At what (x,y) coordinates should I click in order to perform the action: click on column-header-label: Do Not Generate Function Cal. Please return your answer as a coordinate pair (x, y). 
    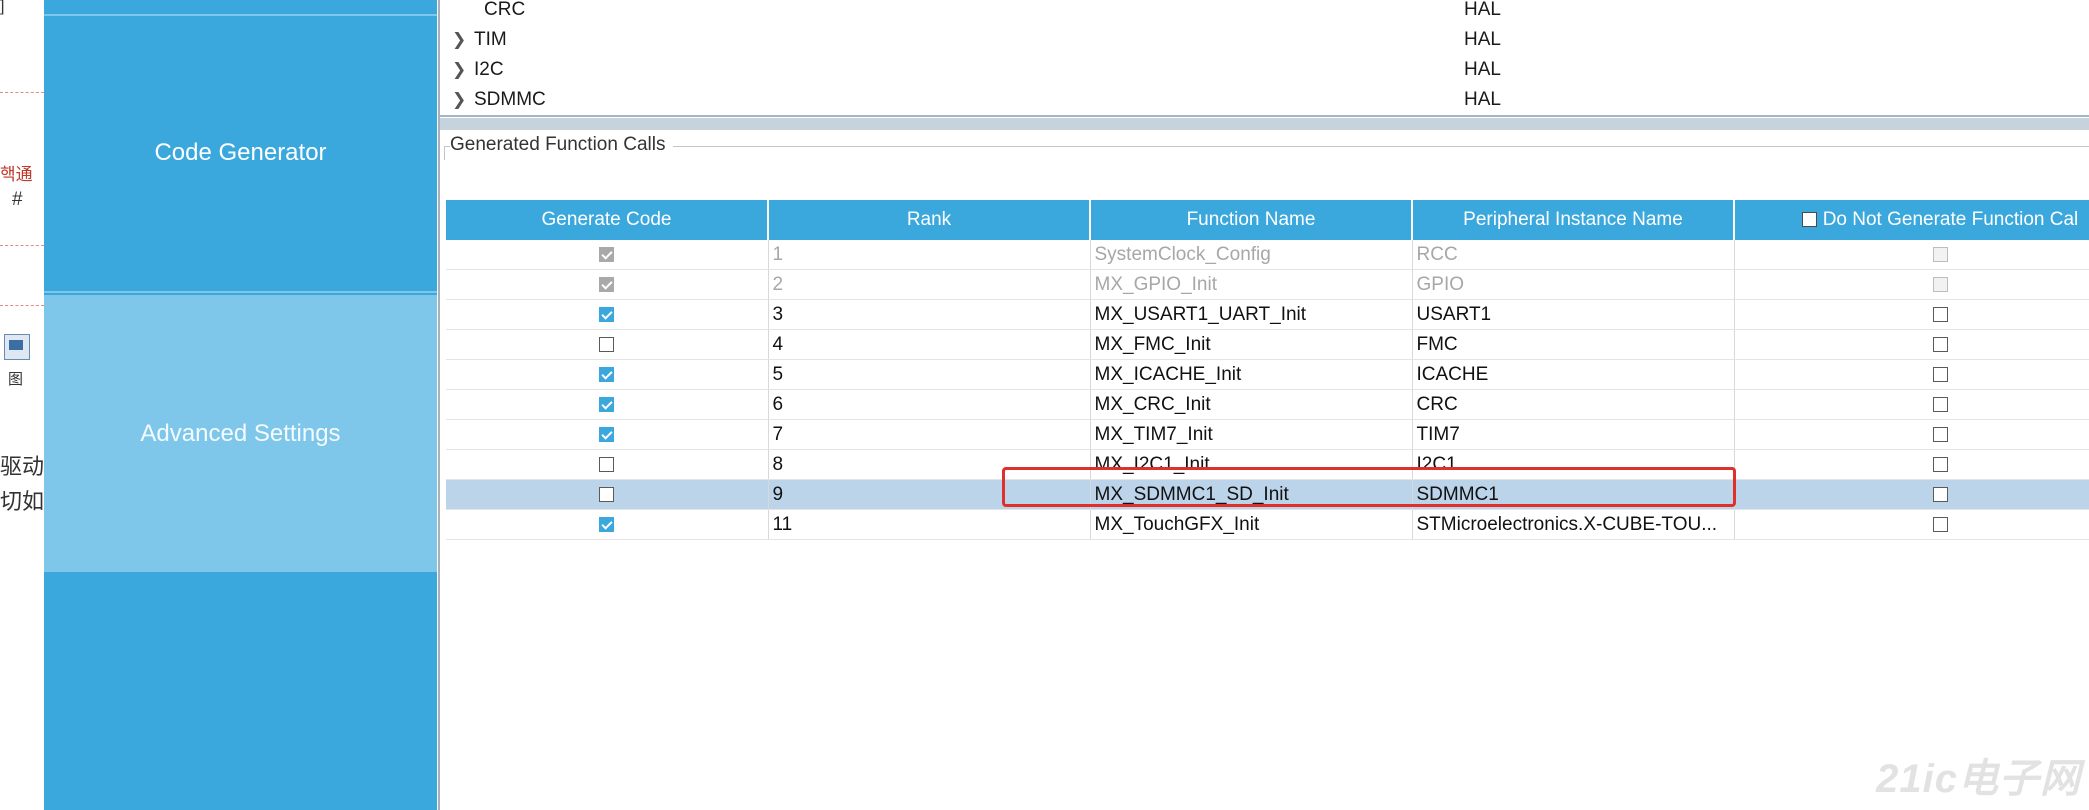
    Looking at the image, I should click on (1950, 219).